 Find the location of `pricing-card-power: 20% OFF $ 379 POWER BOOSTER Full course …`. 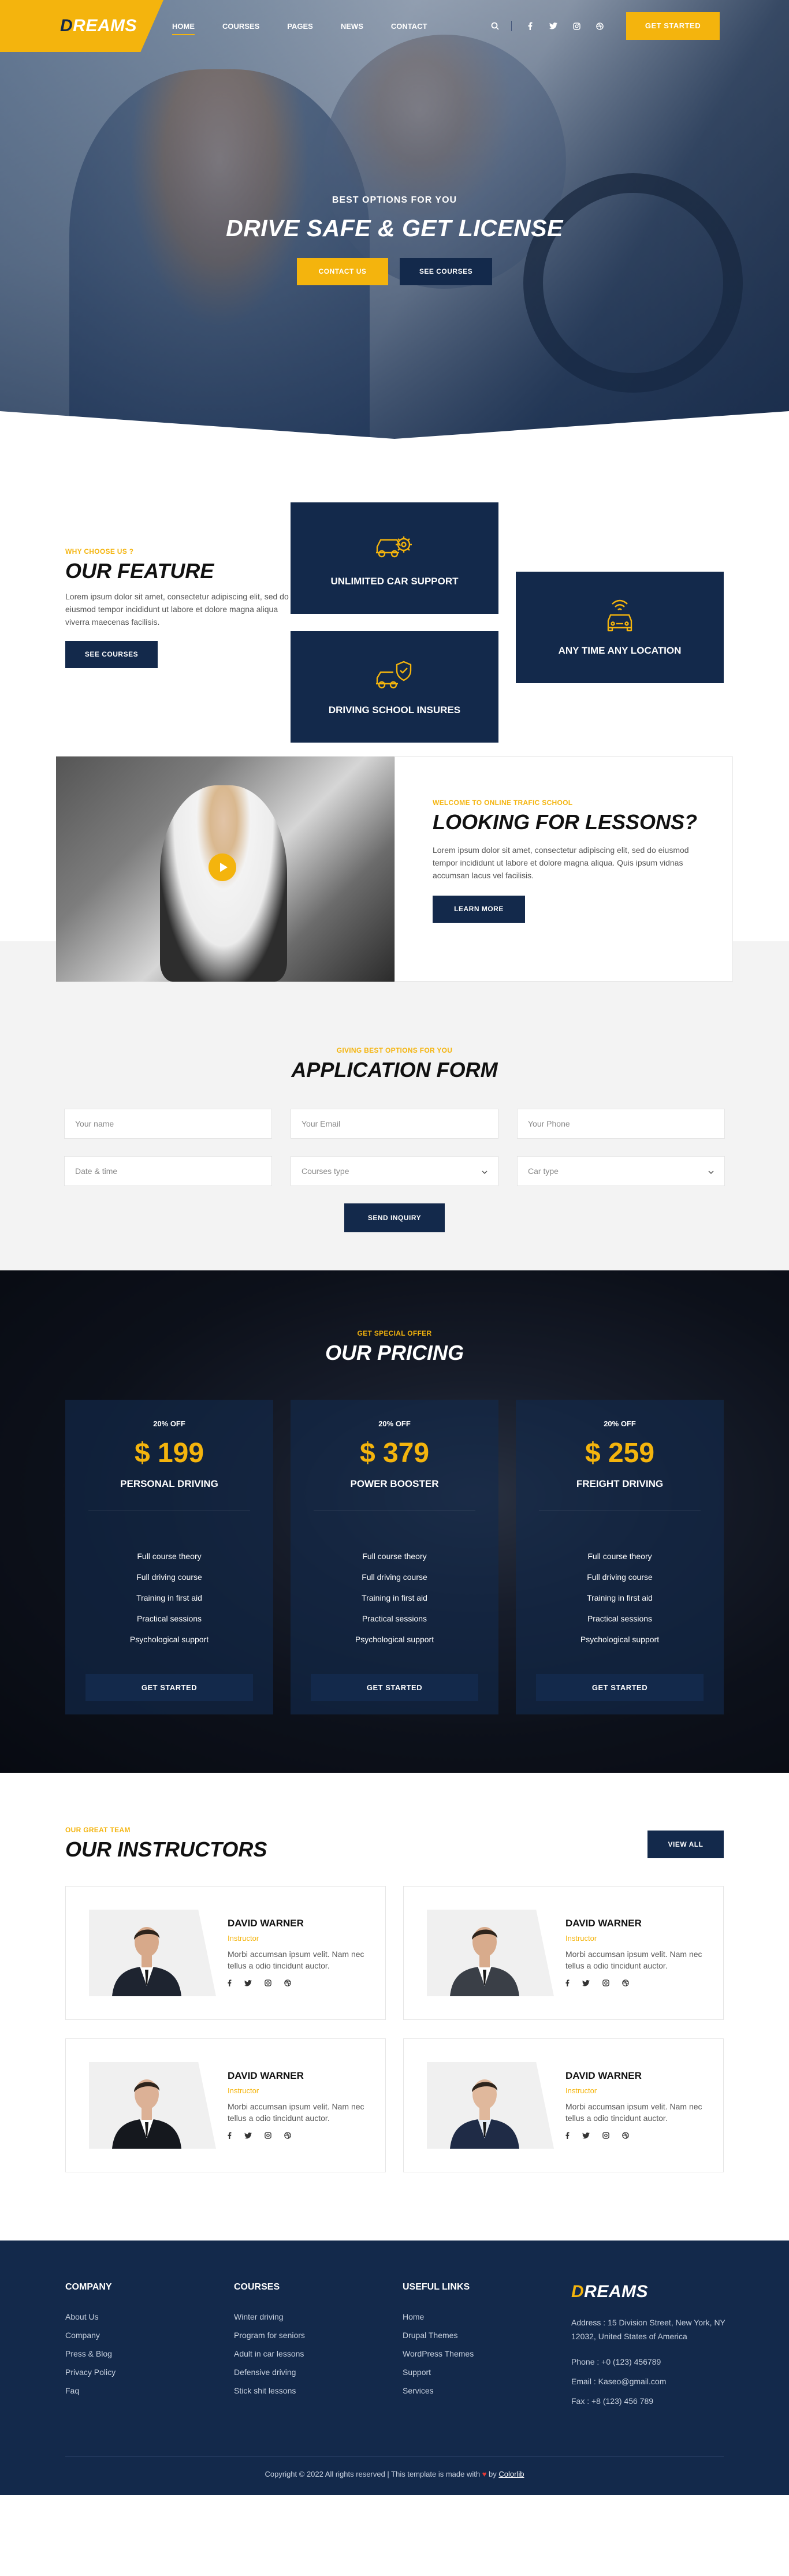

pricing-card-power: 20% OFF $ 379 POWER BOOSTER Full course … is located at coordinates (394, 1557).